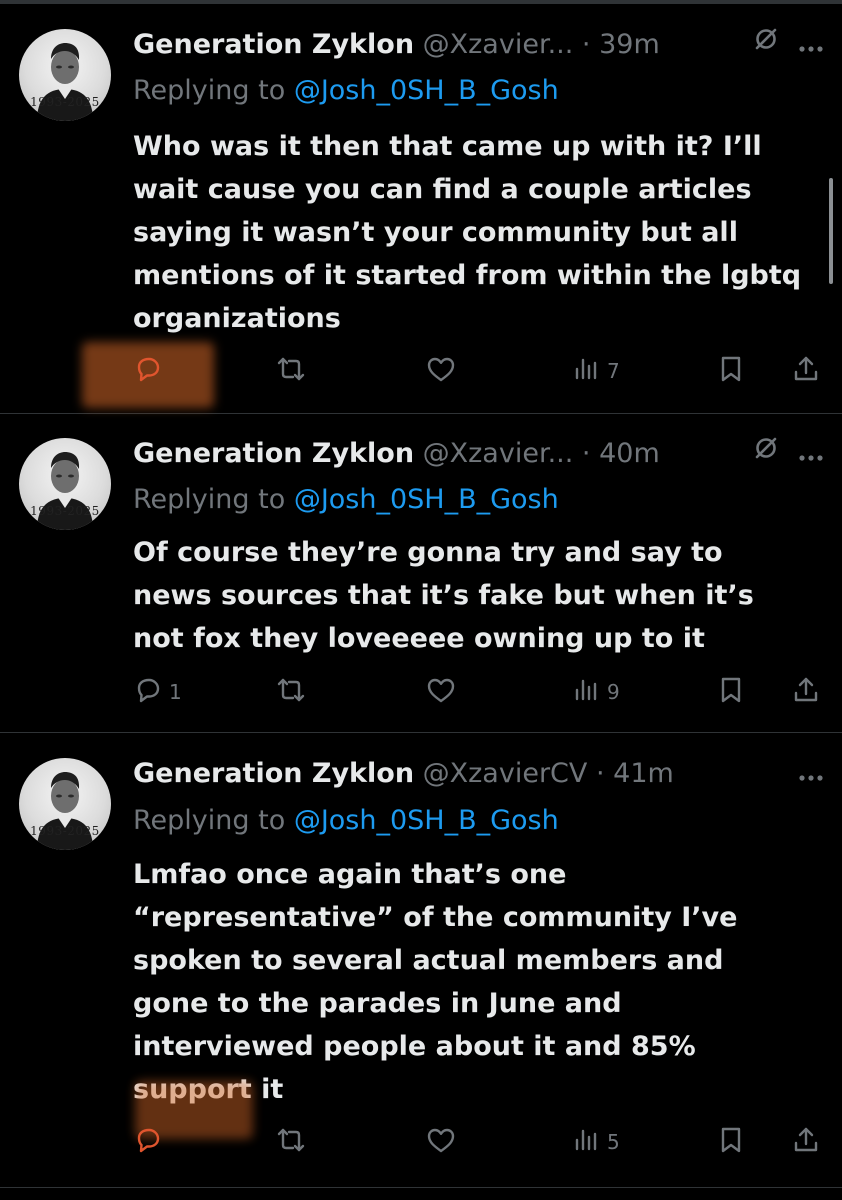 The height and width of the screenshot is (1200, 842). Describe the element at coordinates (428, 960) in the screenshot. I see `tweet-text-line: spoken to several actual members and` at that location.